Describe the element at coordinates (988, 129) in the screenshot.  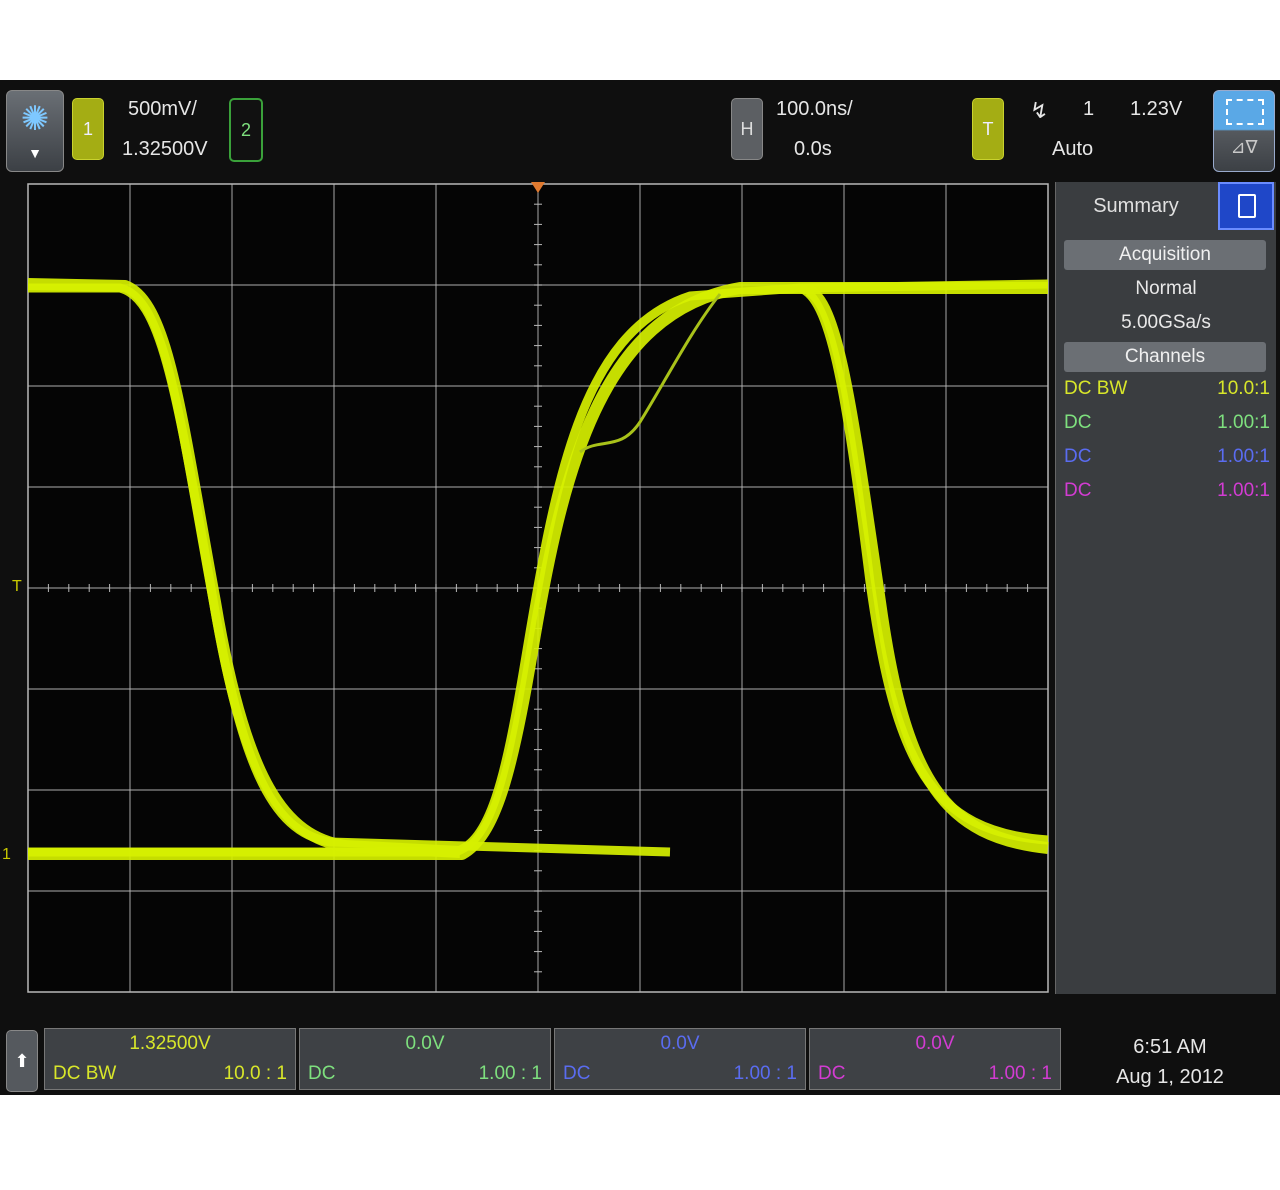
I see `trigger-button: T` at that location.